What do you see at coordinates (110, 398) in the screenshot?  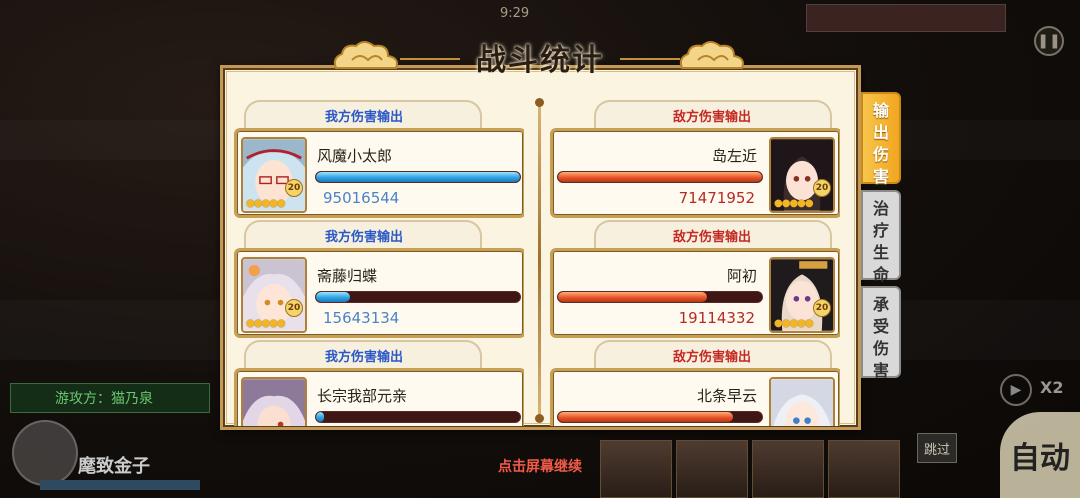 I see `opponent-label: 游攻方：猫乃泉` at bounding box center [110, 398].